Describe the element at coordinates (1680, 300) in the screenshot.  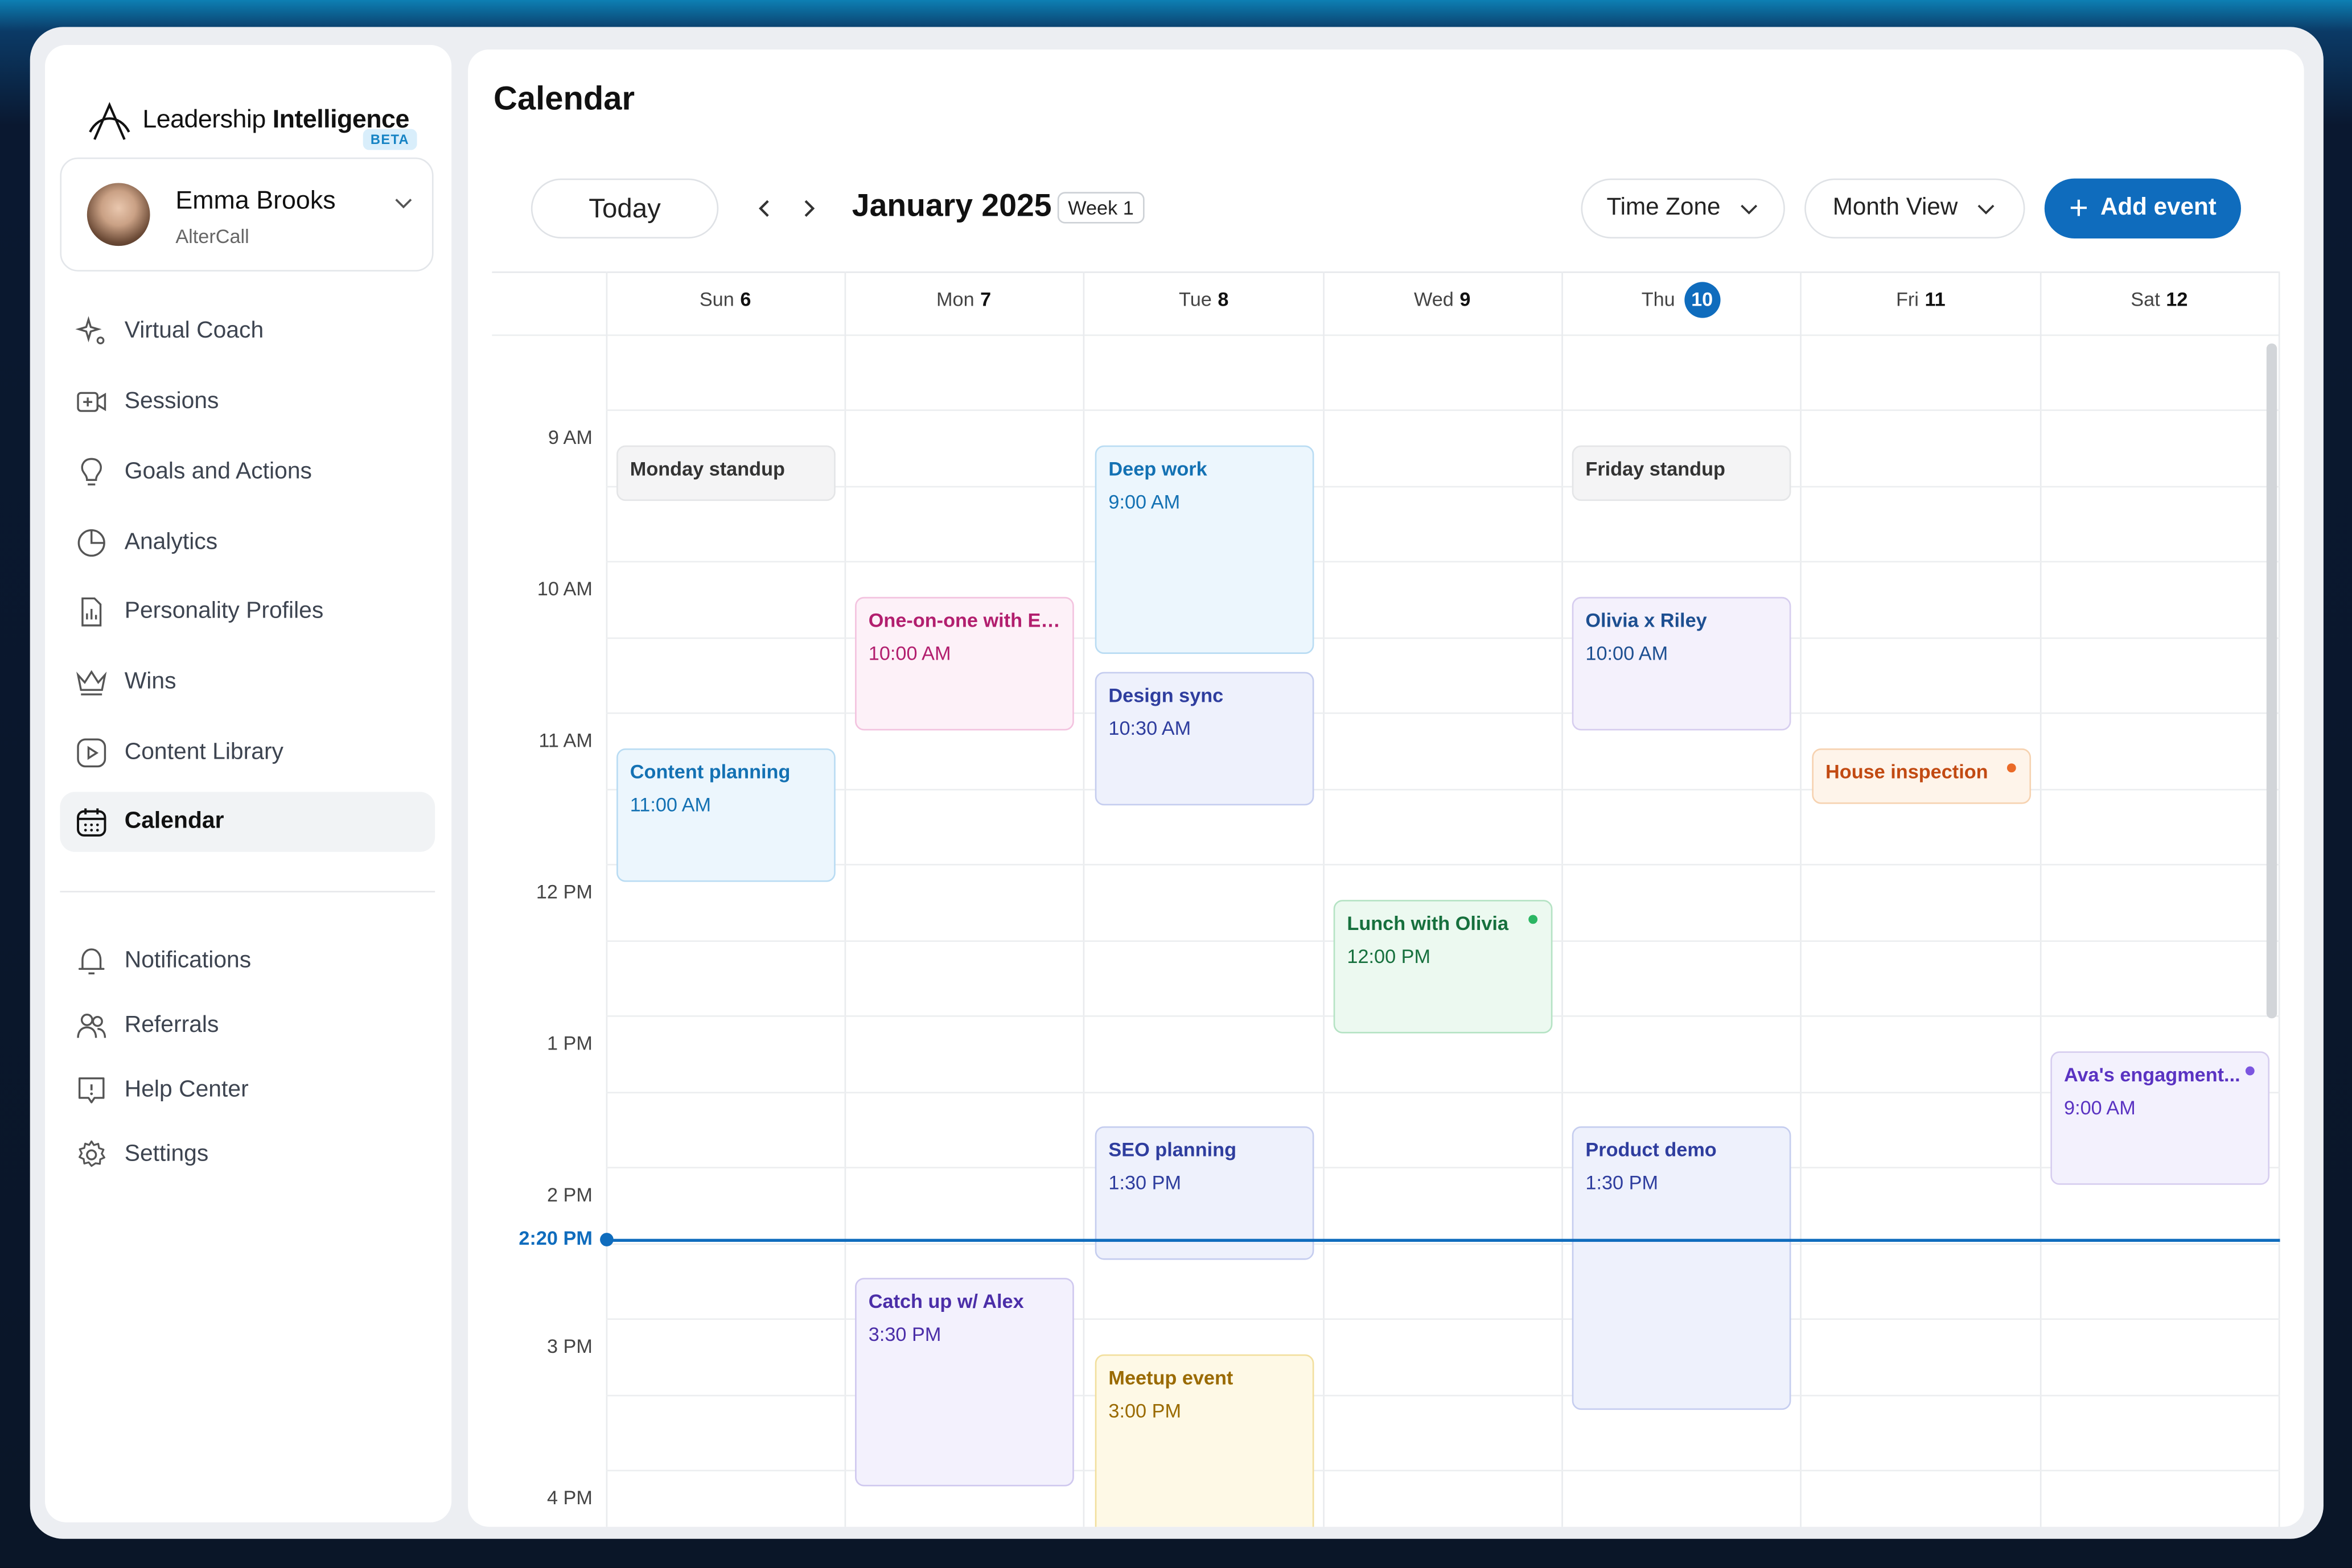
I see `day-header-thu: Thu 10` at that location.